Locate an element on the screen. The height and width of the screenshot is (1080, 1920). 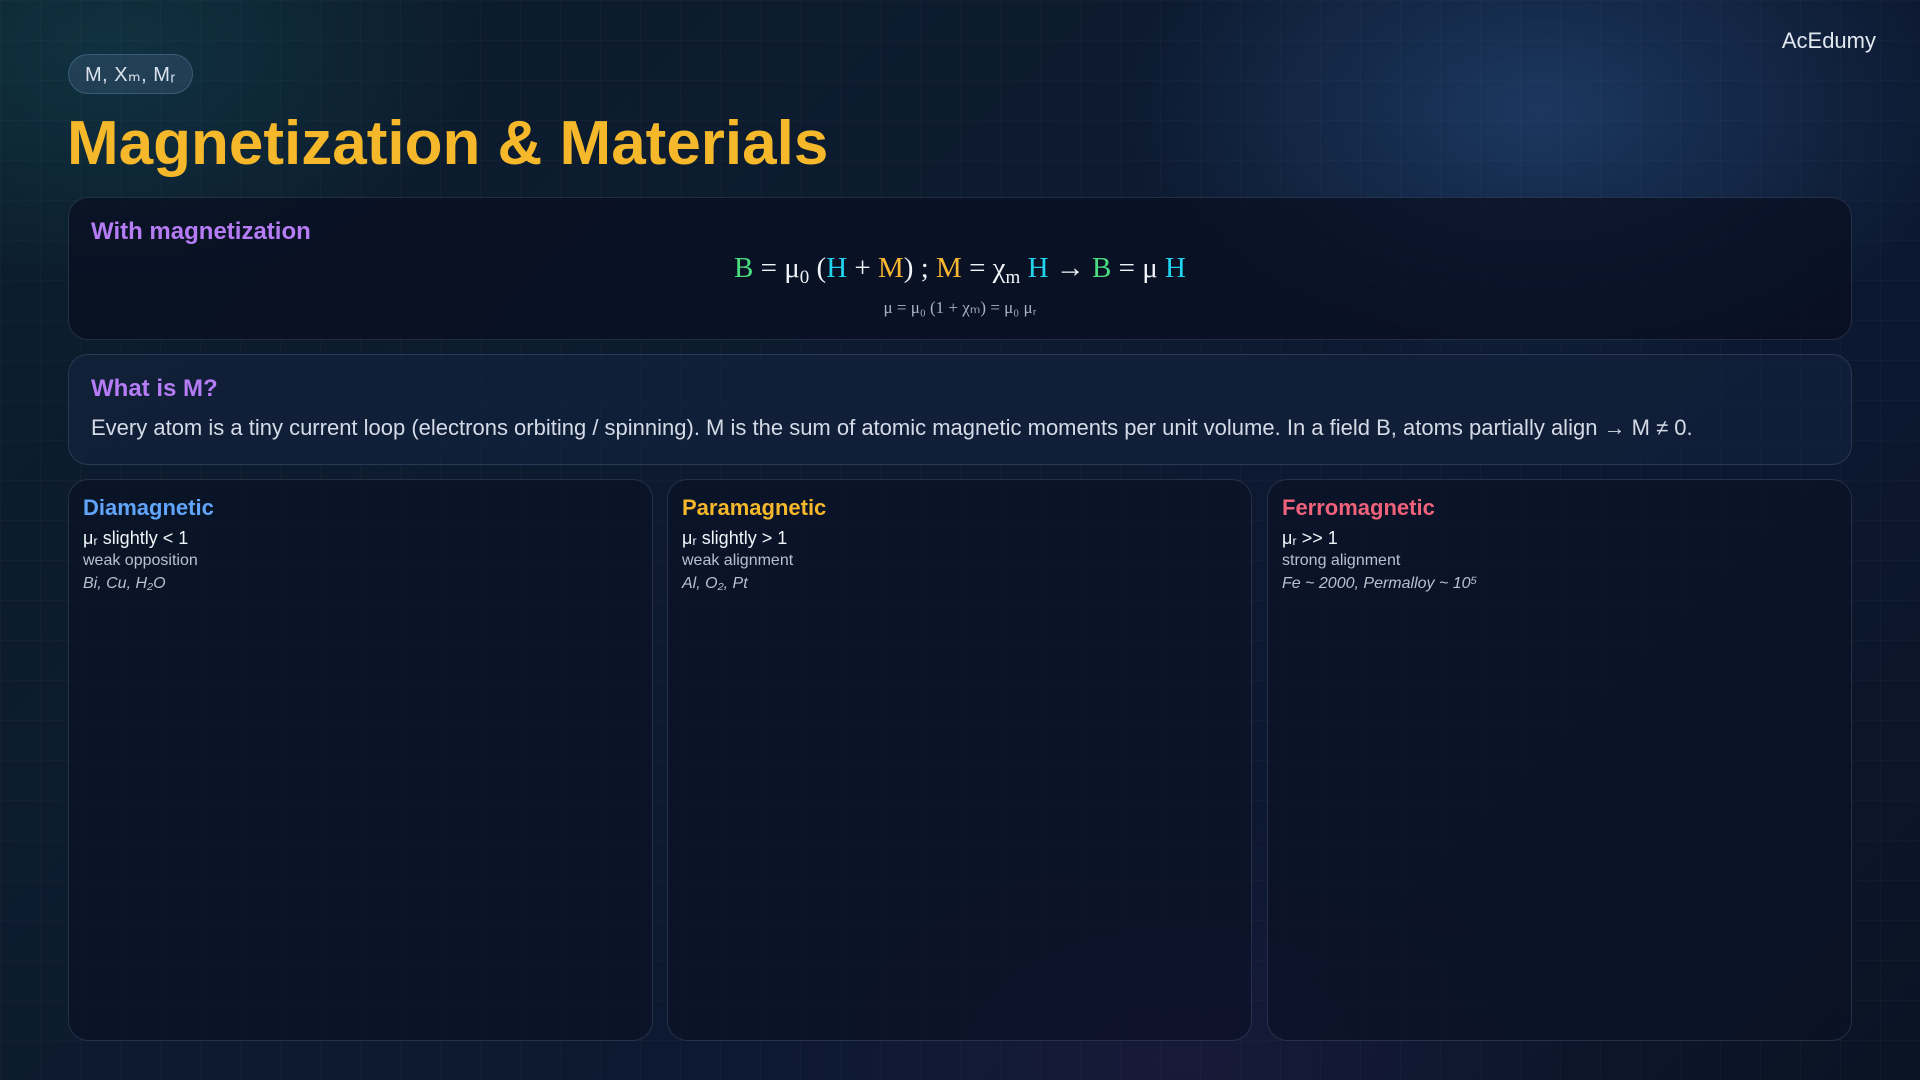
paramagnetic-permeability: μᵣ slightly > 1 is located at coordinates (735, 538).